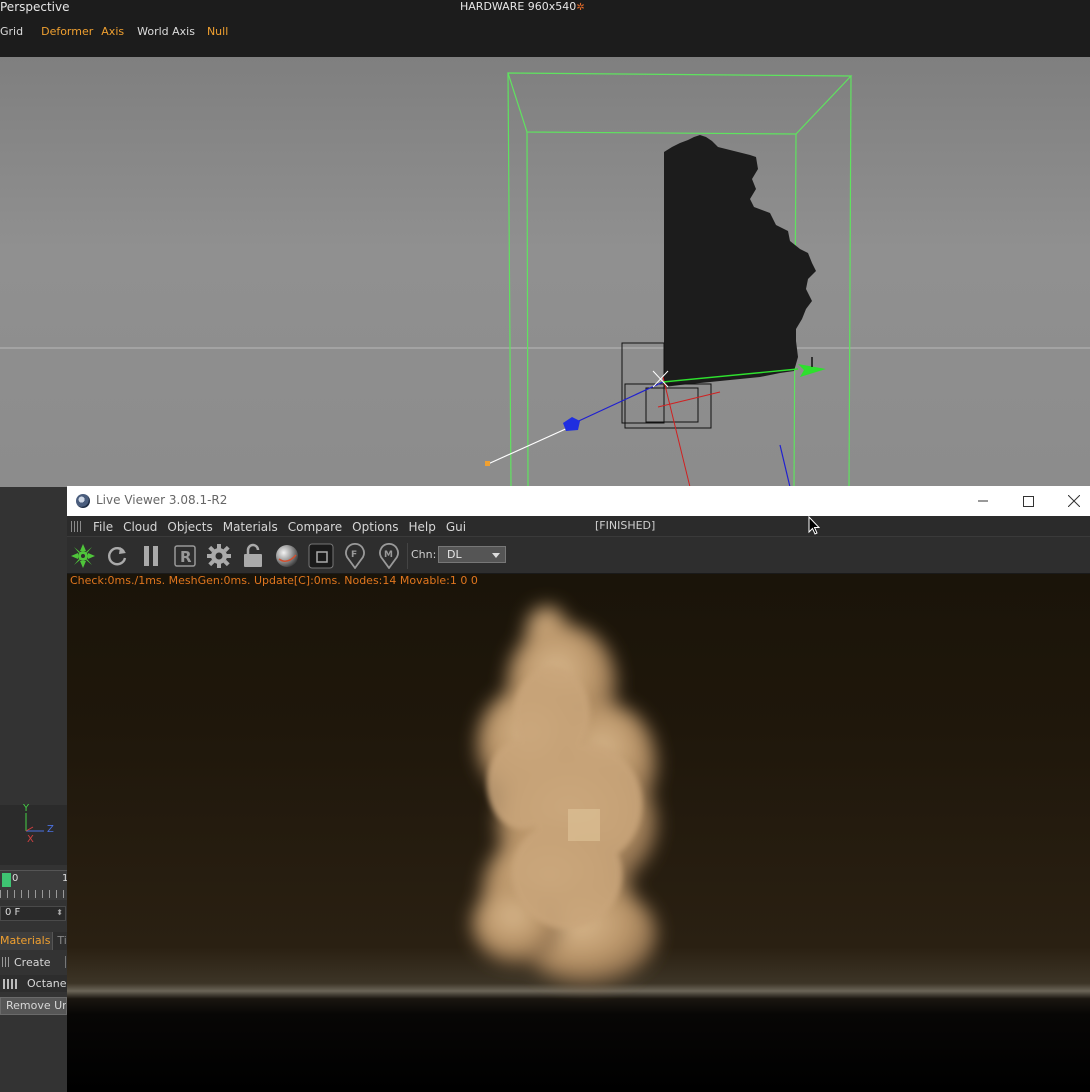  I want to click on svg-text: M, so click(388, 555).